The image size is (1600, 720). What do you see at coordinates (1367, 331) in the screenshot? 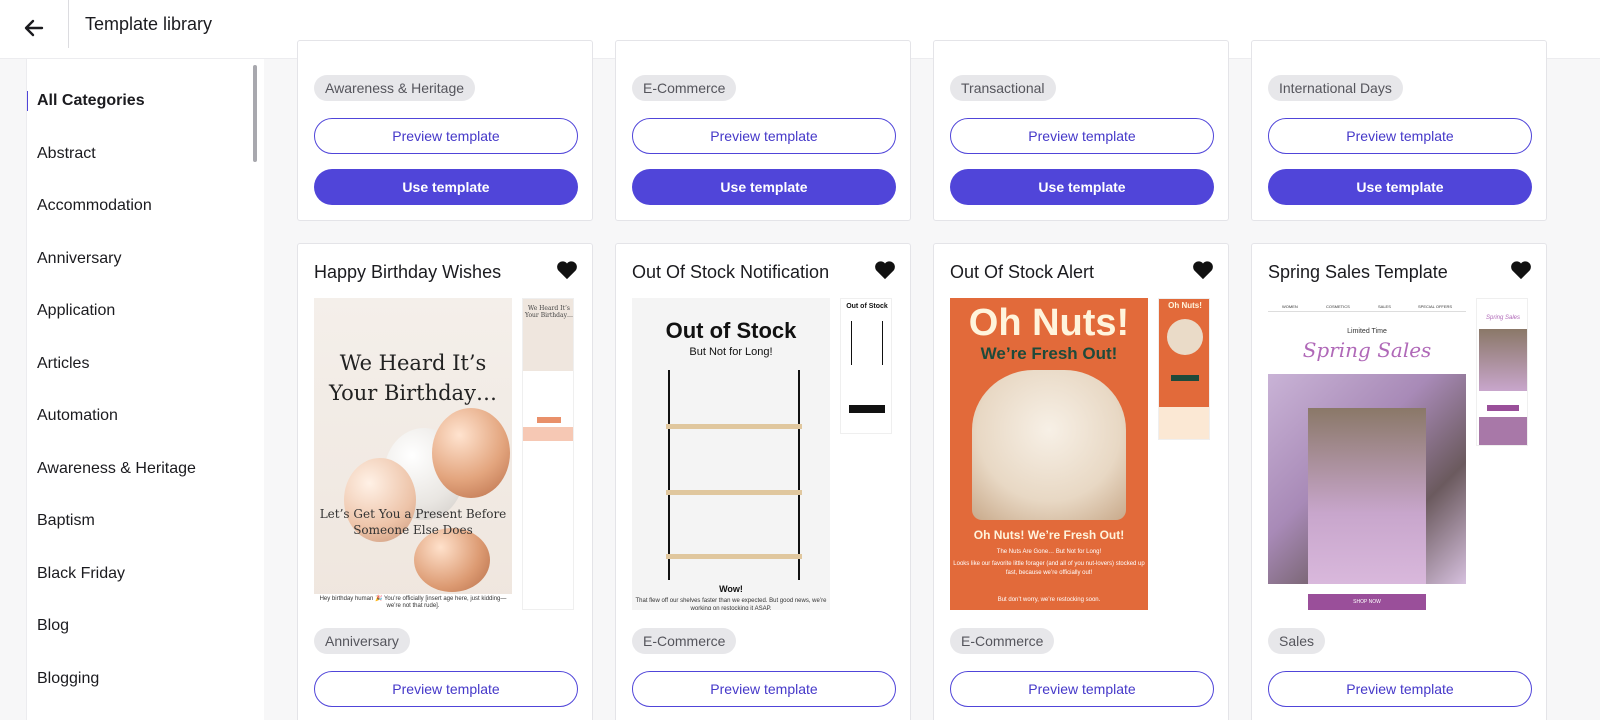
I see `preview-kicker: Limited Time` at bounding box center [1367, 331].